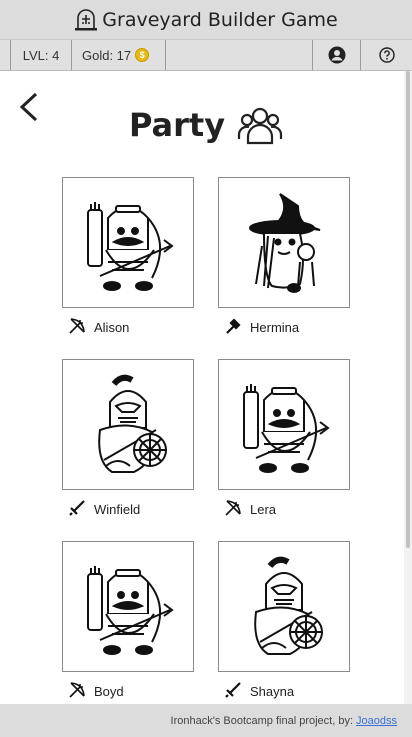 The image size is (412, 737). What do you see at coordinates (112, 327) in the screenshot?
I see `member-name: Alison` at bounding box center [112, 327].